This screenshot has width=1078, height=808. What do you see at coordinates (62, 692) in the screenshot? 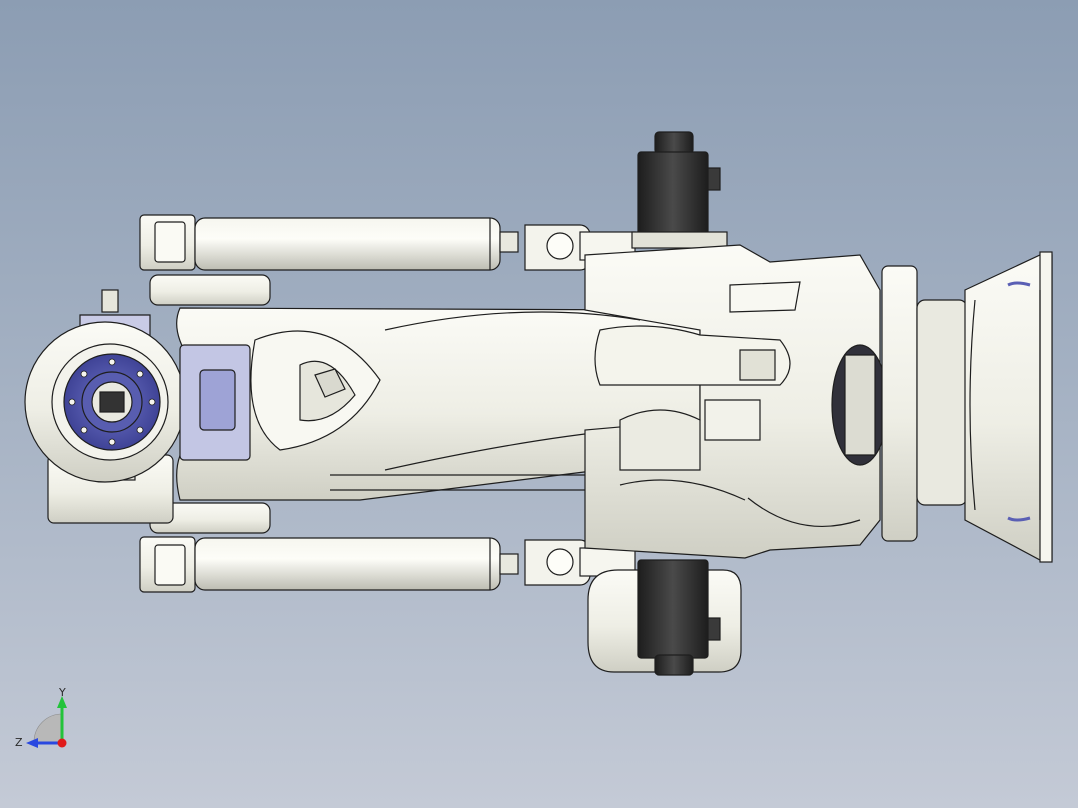
I see `y-axis-label: Y` at bounding box center [62, 692].